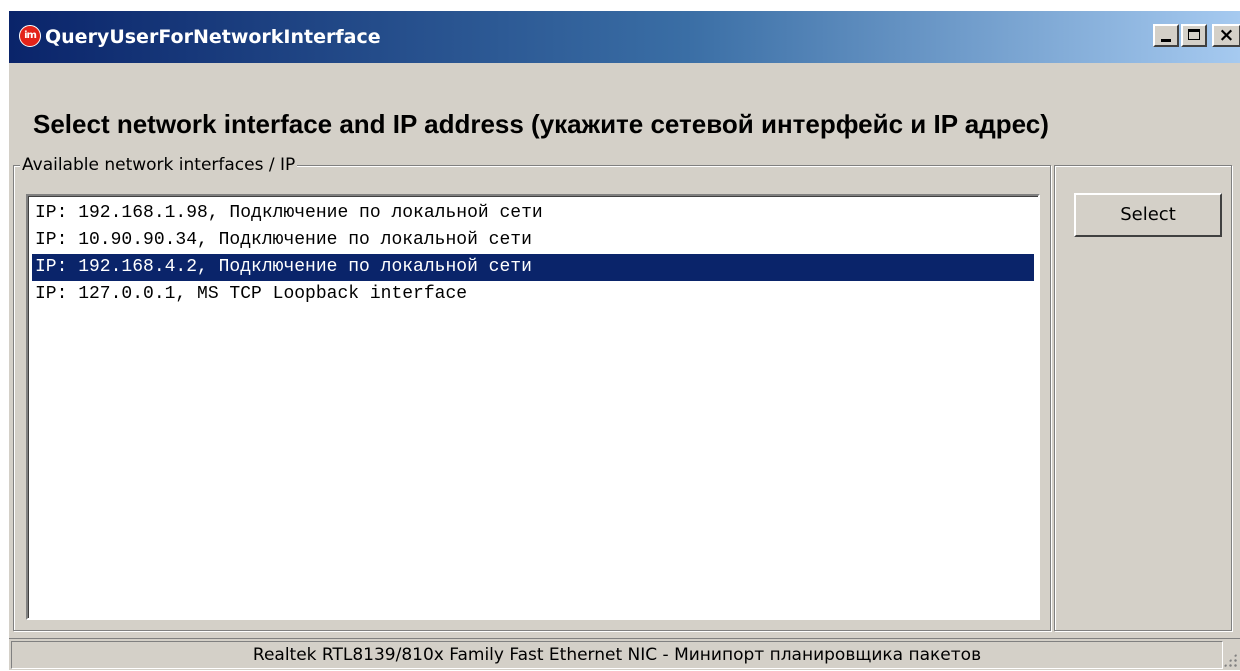 The width and height of the screenshot is (1240, 671). I want to click on window-title: QueryUserForNetworkInterface, so click(213, 37).